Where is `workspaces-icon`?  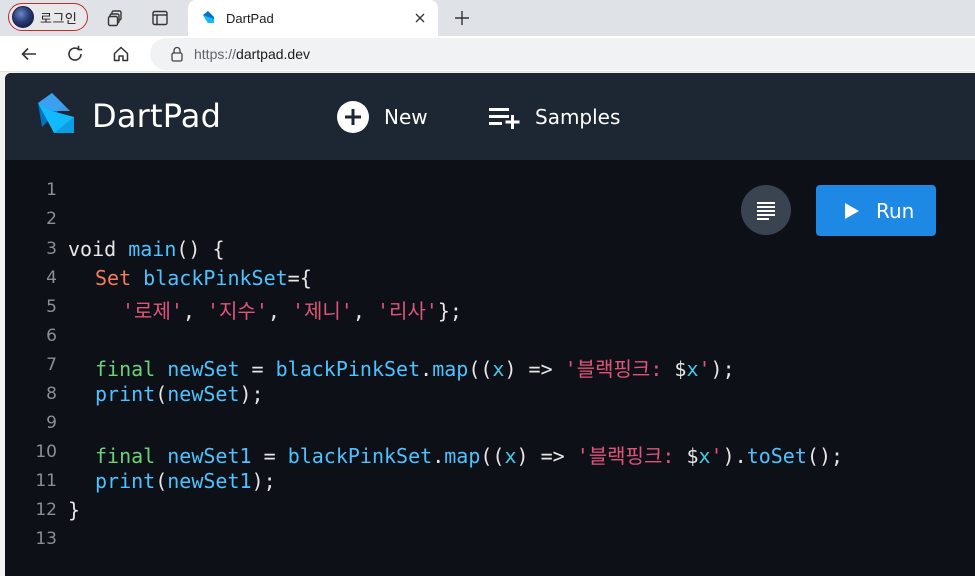 workspaces-icon is located at coordinates (116, 18).